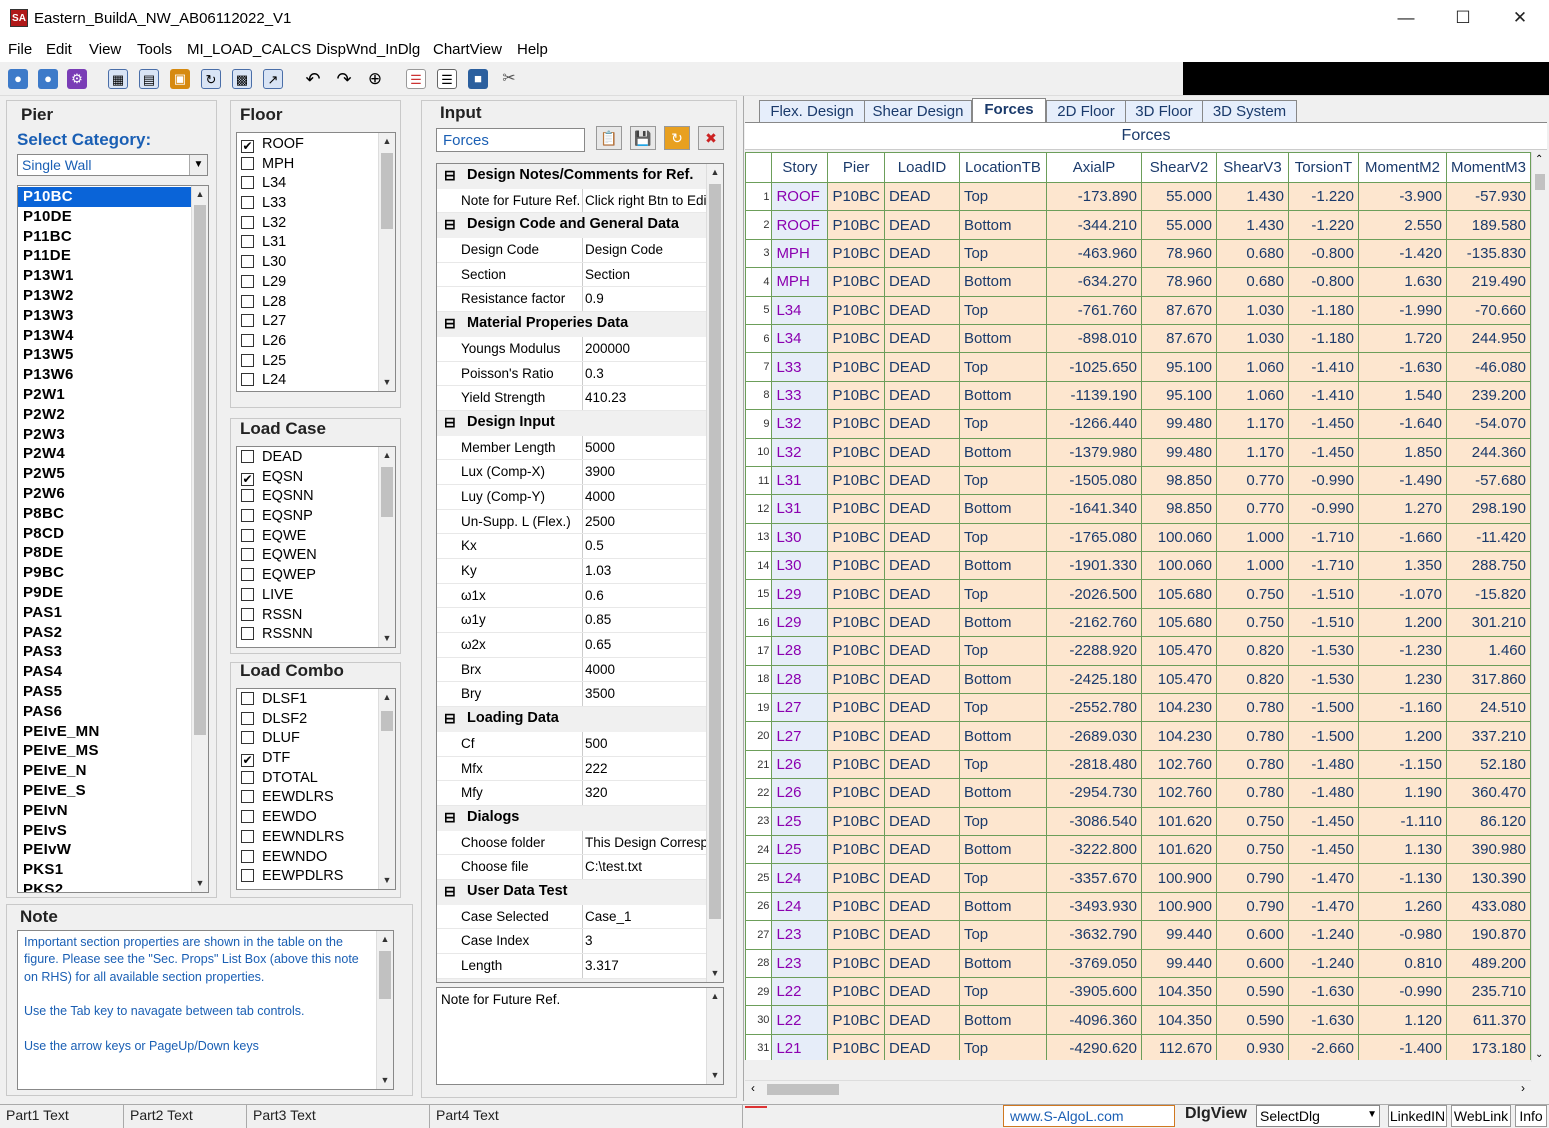  What do you see at coordinates (113, 237) in the screenshot?
I see `pier-item: P11BC` at bounding box center [113, 237].